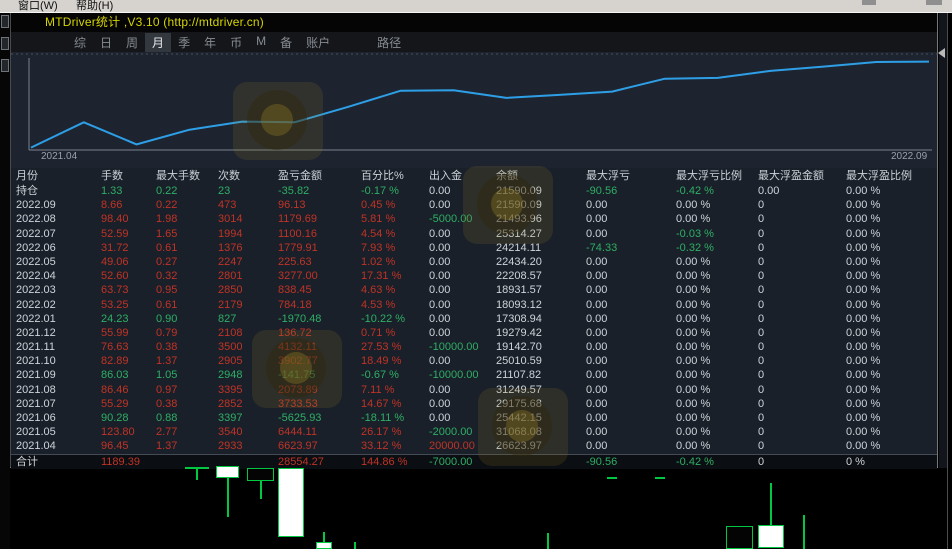  I want to click on table-cell: 0.22, so click(167, 205).